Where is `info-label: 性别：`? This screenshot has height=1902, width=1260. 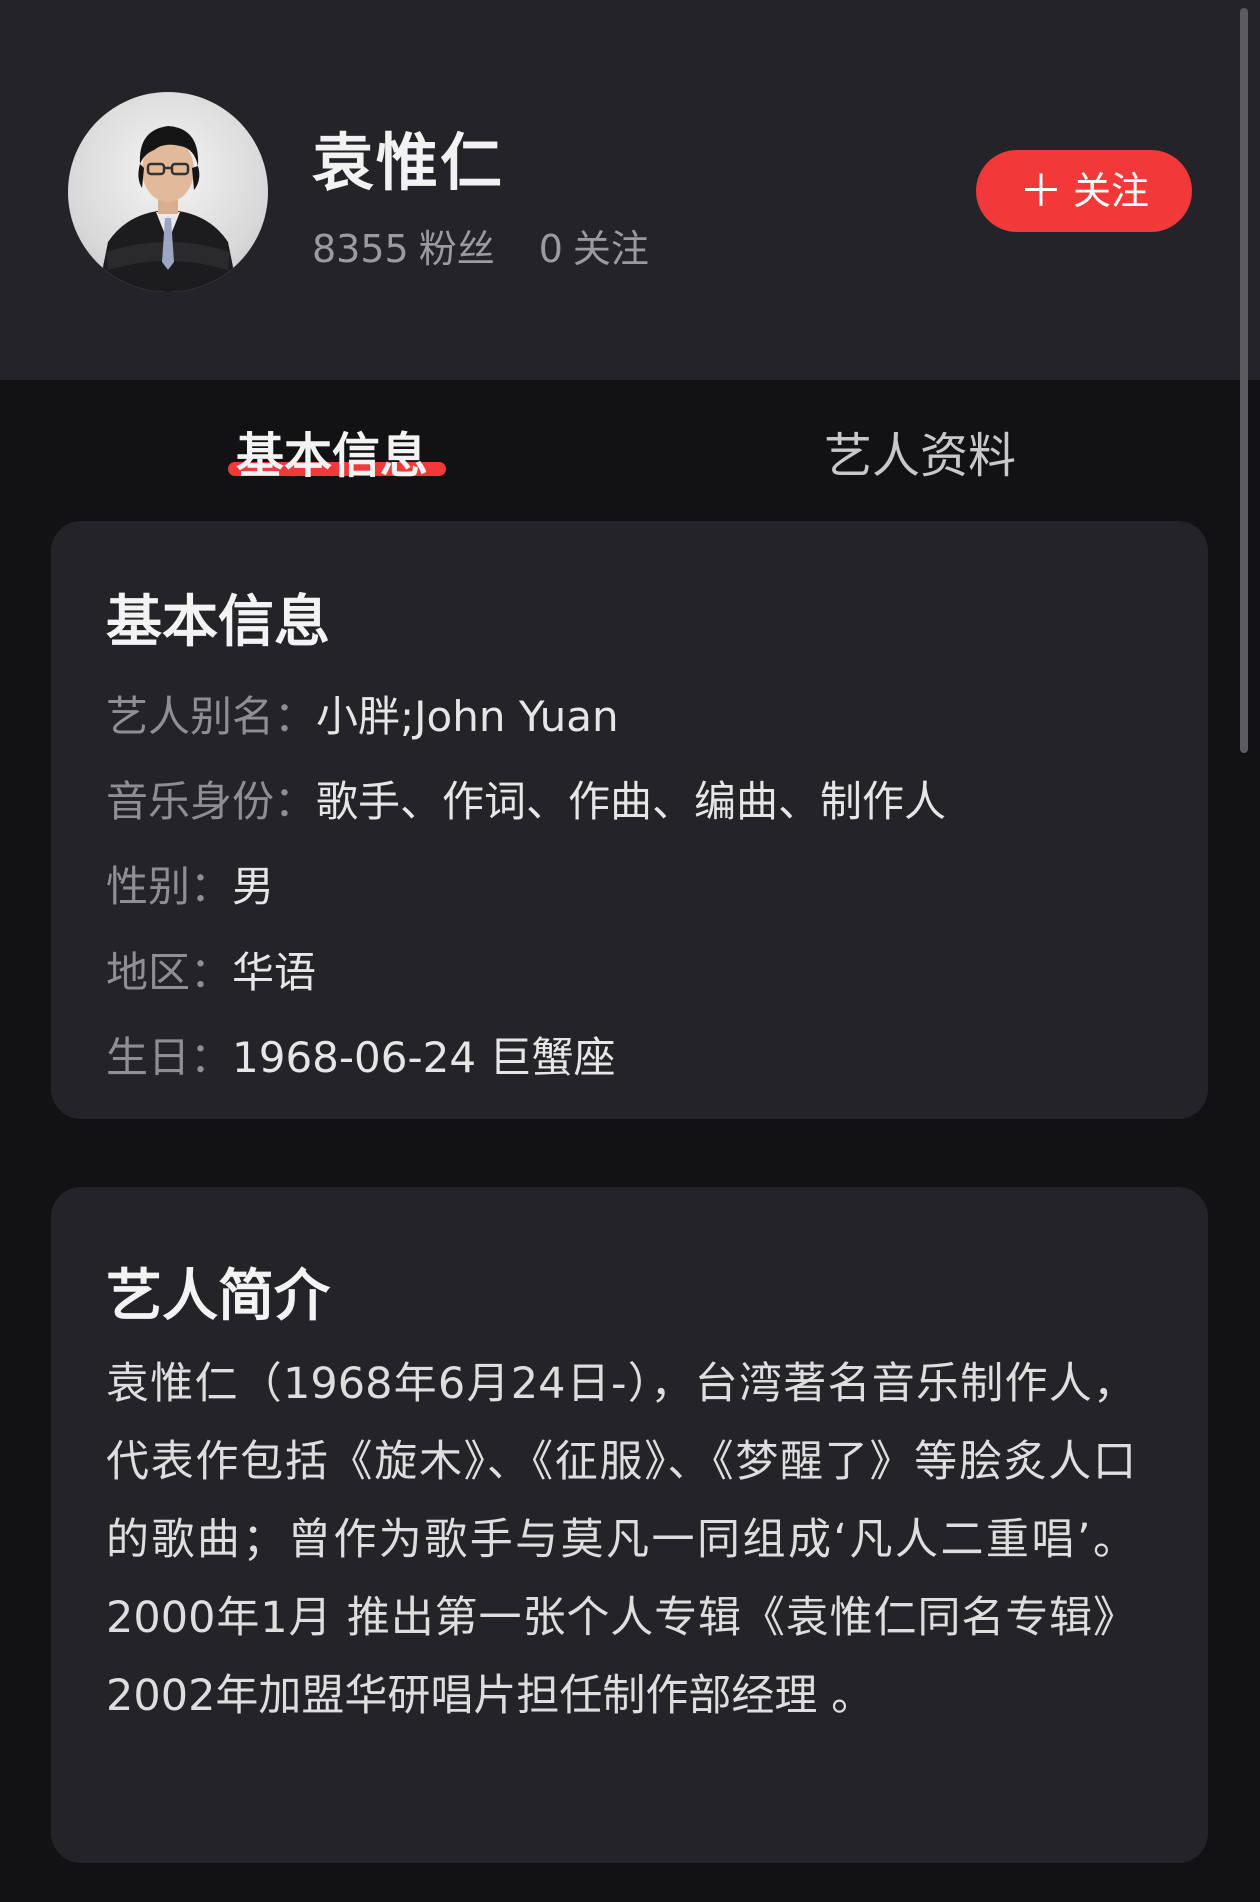
info-label: 性别： is located at coordinates (169, 886).